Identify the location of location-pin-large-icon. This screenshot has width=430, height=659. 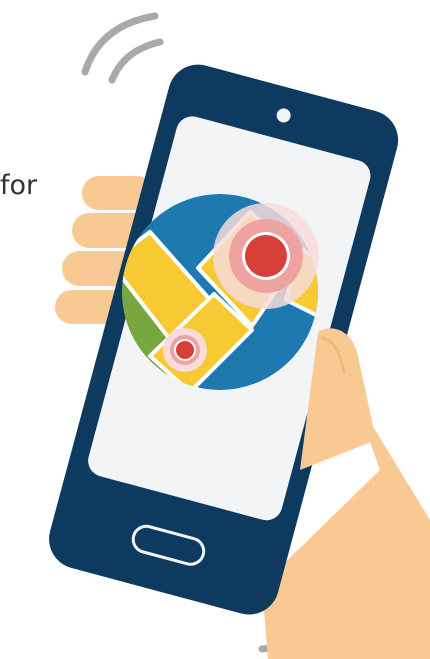
(266, 256).